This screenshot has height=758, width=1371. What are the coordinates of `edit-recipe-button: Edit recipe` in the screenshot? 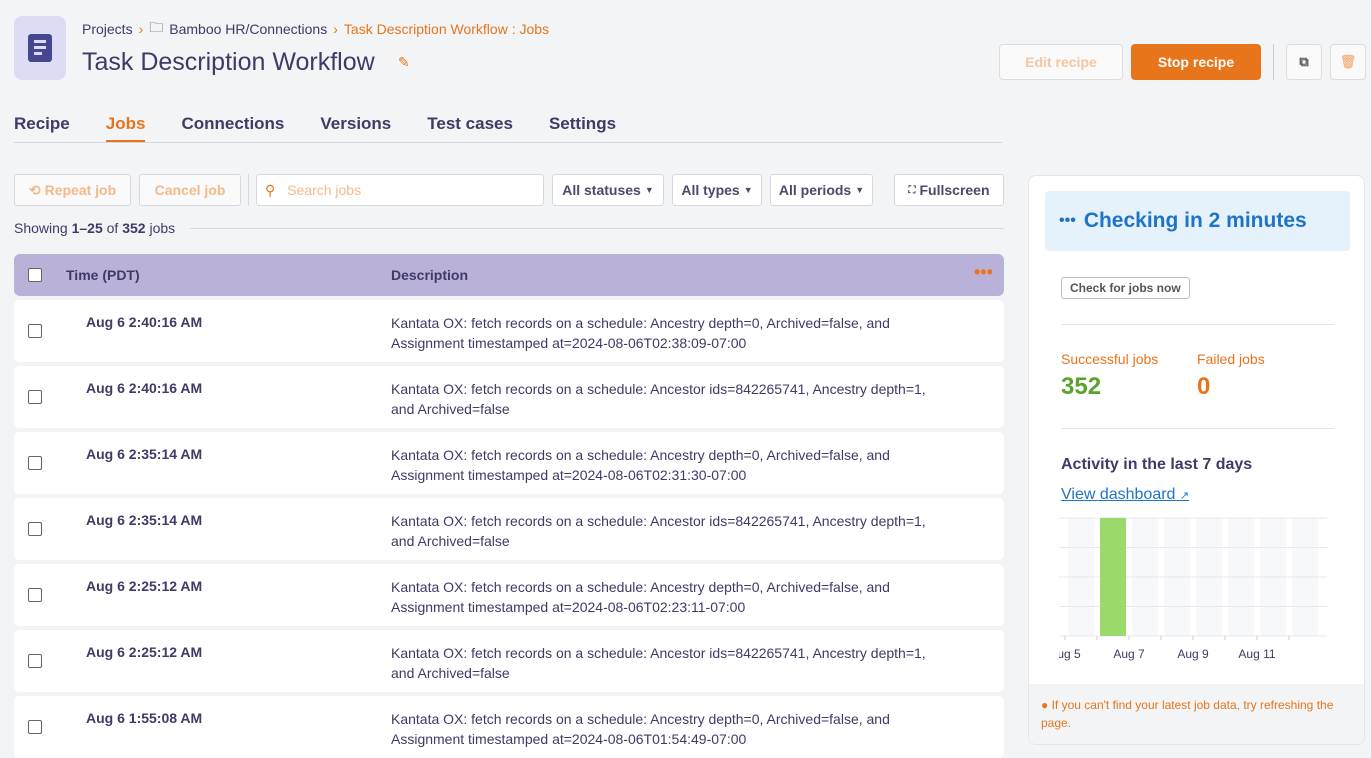 It's located at (1061, 62).